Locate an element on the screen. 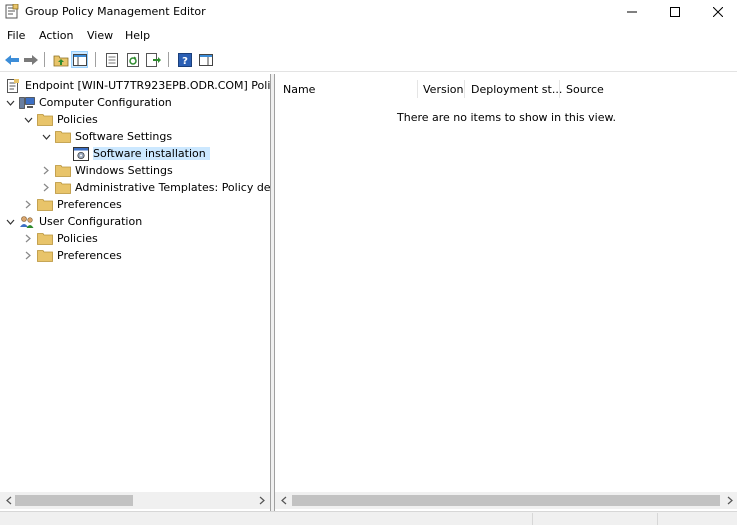  maximize-icon is located at coordinates (675, 12).